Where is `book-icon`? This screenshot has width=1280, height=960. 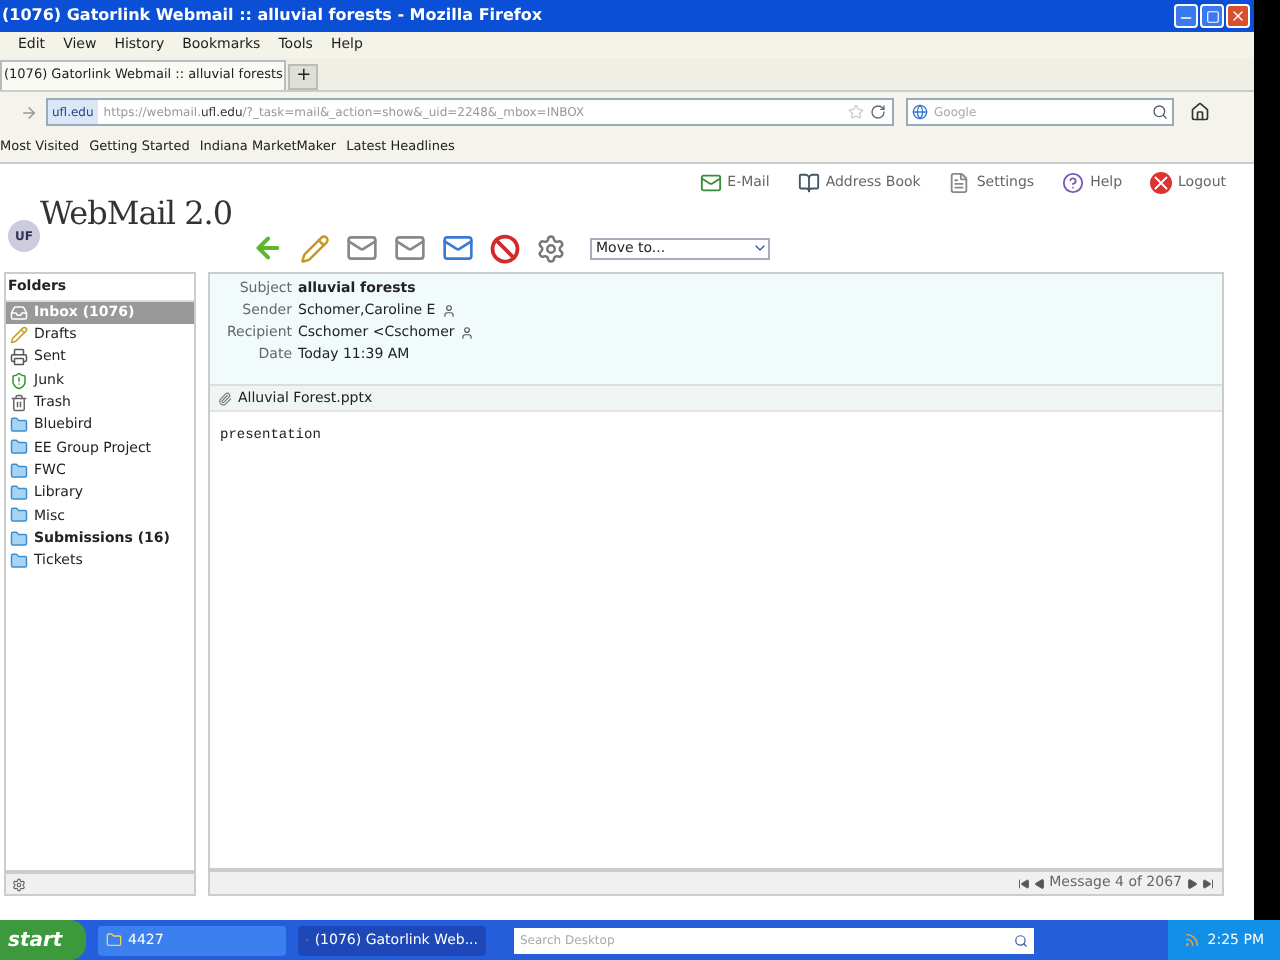 book-icon is located at coordinates (808, 183).